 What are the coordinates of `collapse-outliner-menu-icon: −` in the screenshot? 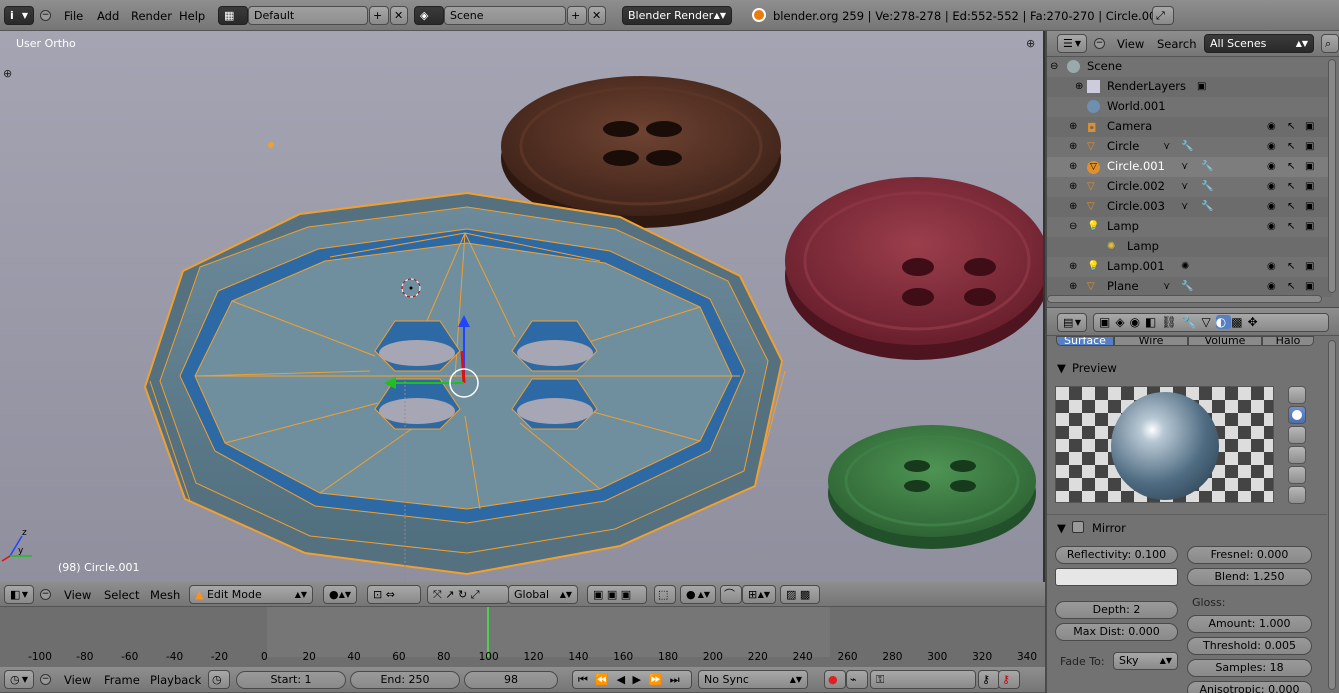 It's located at (1099, 43).